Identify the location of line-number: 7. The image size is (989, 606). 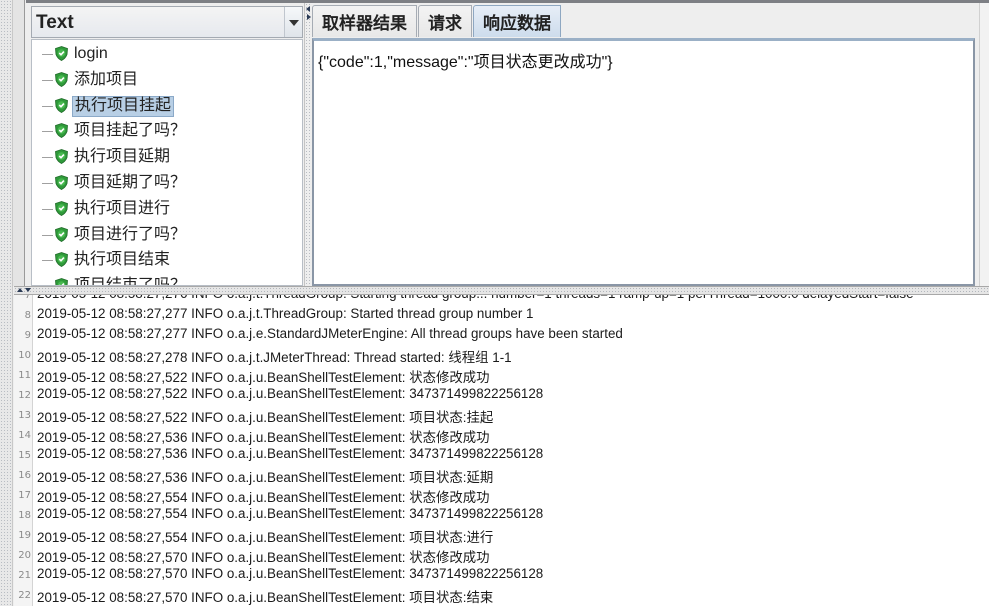
(27, 298).